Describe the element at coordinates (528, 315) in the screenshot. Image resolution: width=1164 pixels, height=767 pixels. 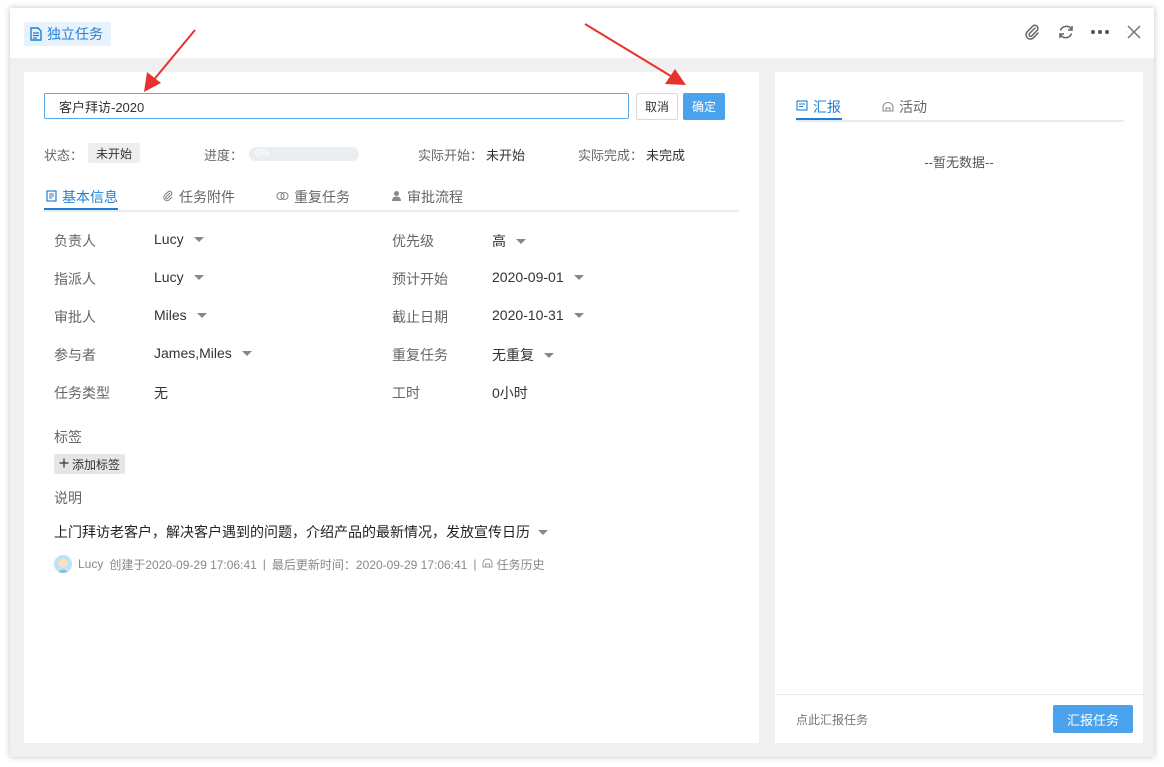
I see `field-value: 2020-10-31` at that location.